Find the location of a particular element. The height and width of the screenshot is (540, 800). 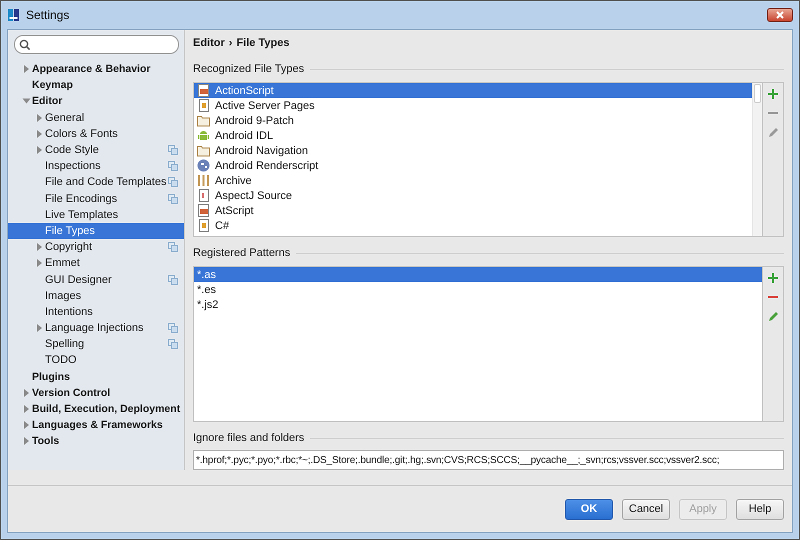

search-icon is located at coordinates (24, 44).